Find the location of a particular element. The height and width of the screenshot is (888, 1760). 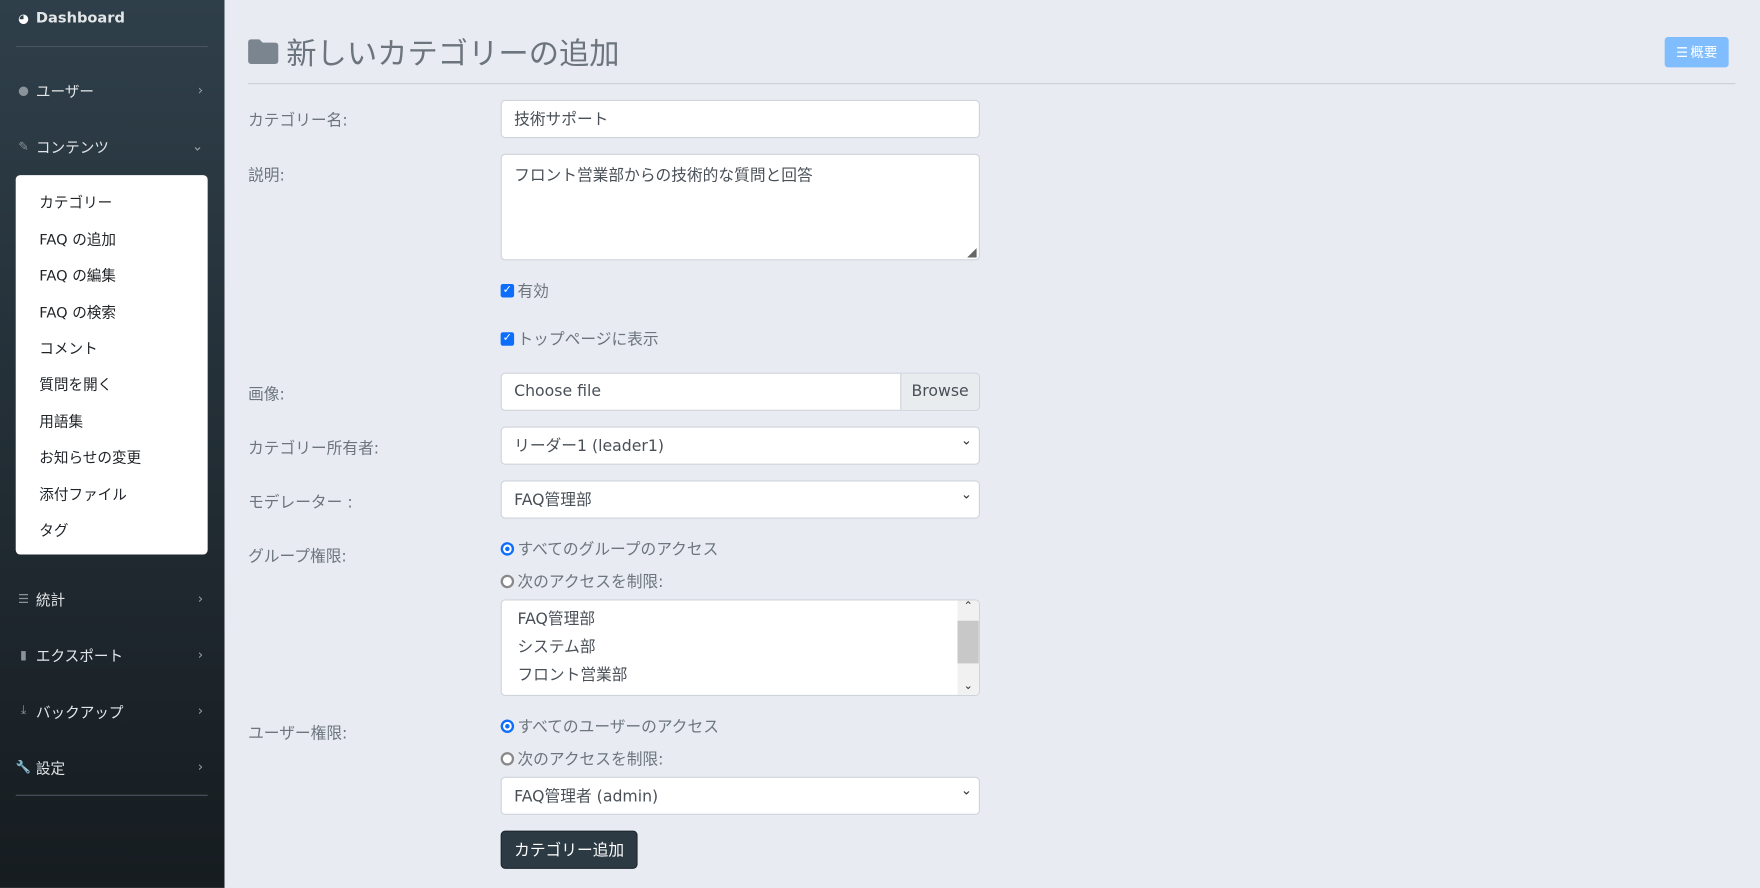

group-listbox: FAQ管理部 システム部 フロント営業部 ⌃ ⌄ is located at coordinates (740, 647).